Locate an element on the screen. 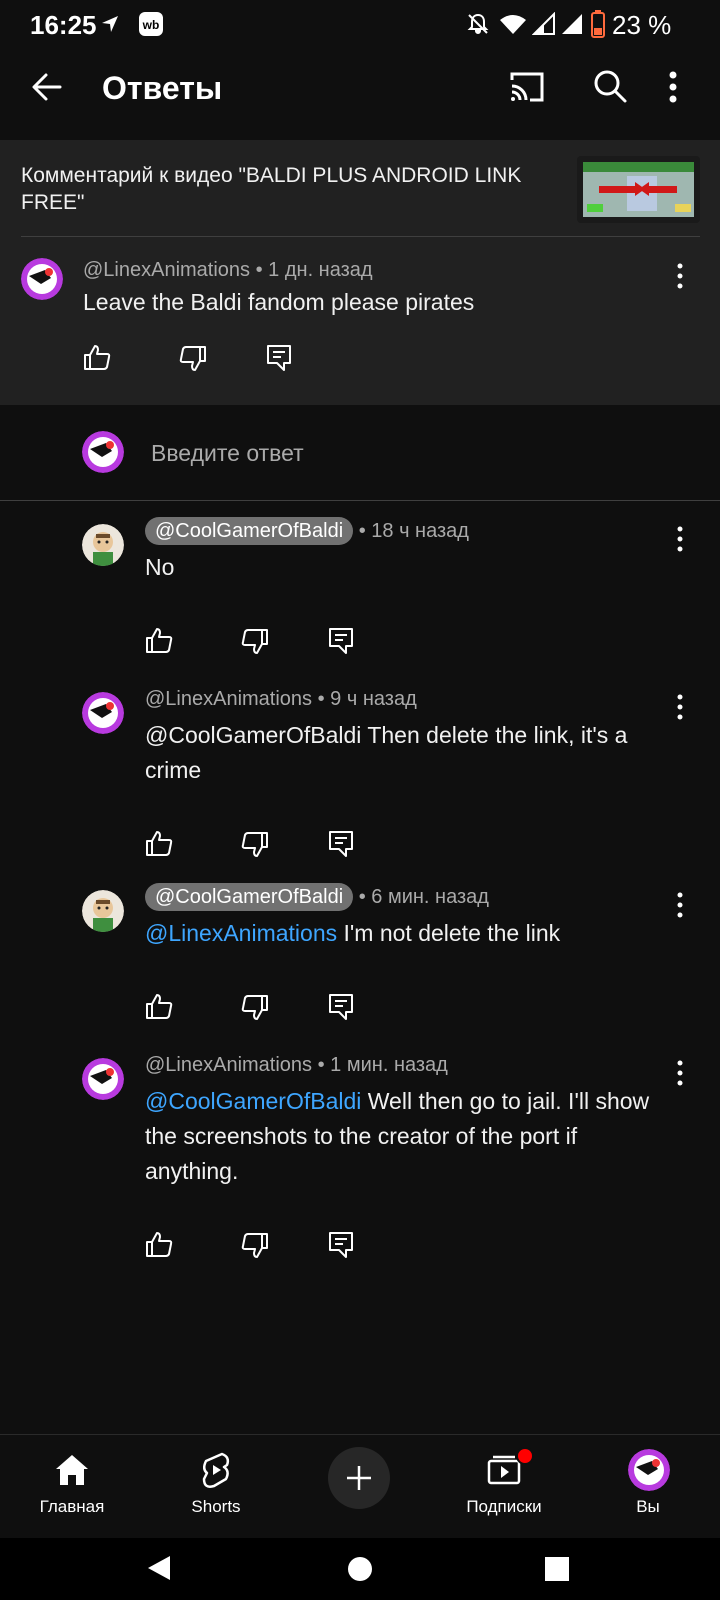 This screenshot has height=1600, width=720. bottom-nav: Главная Shorts Подписки Вы is located at coordinates (360, 1486).